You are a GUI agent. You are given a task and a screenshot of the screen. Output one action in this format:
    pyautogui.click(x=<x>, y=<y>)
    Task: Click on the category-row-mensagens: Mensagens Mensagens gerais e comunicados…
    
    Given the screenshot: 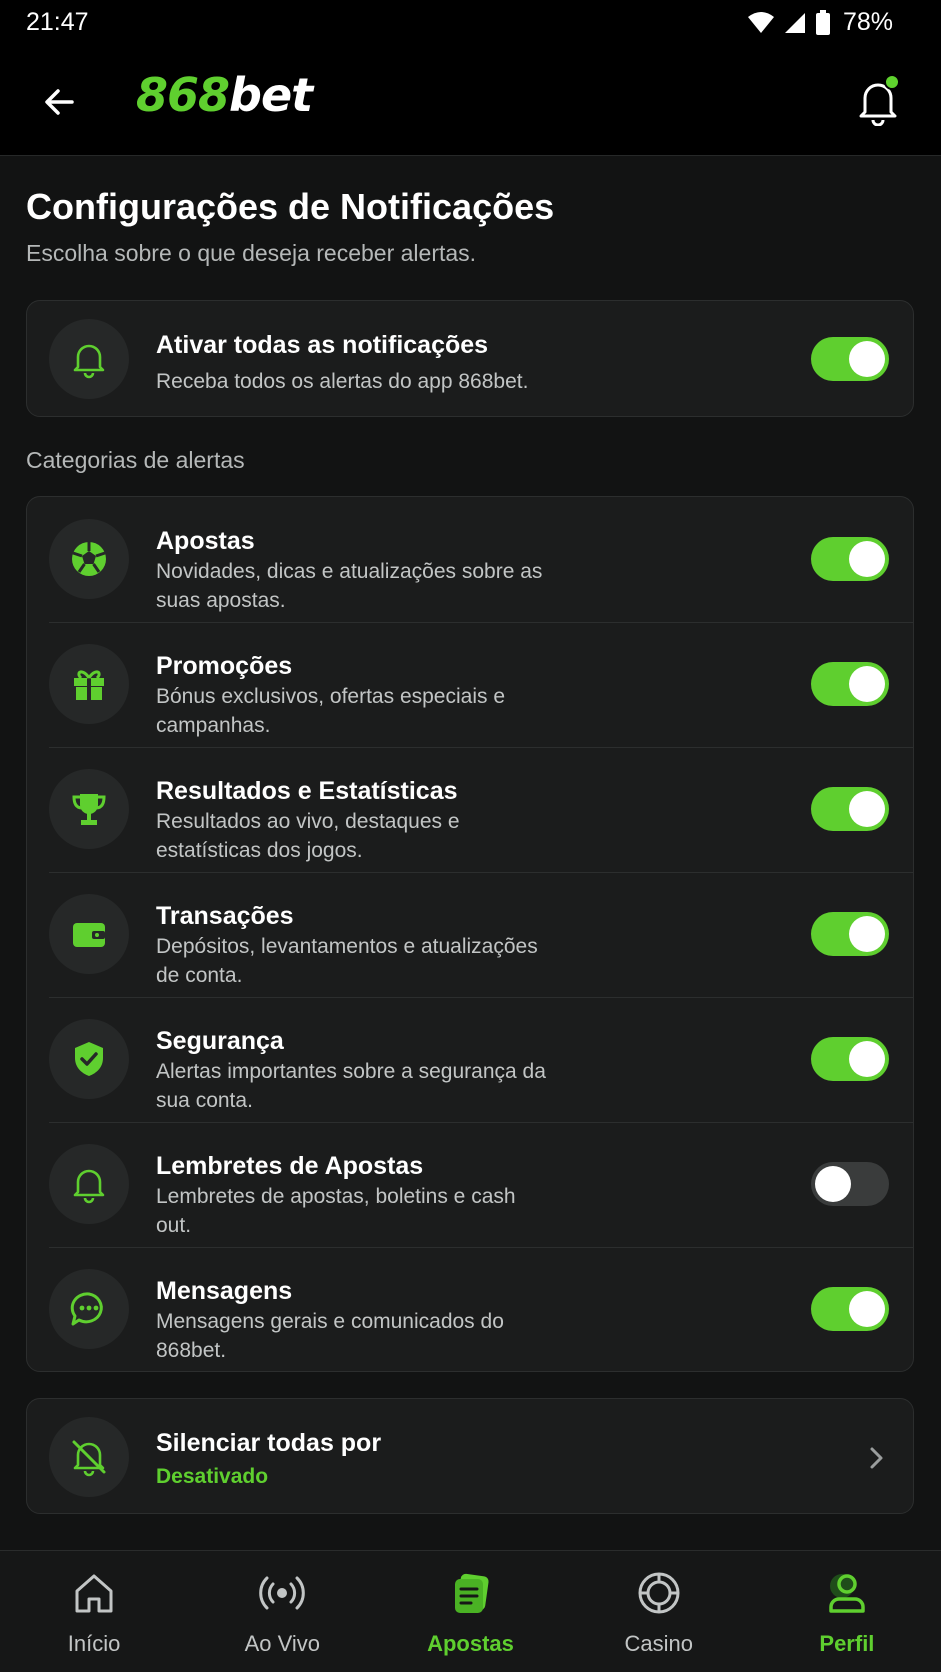 What is the action you would take?
    pyautogui.click(x=470, y=1309)
    